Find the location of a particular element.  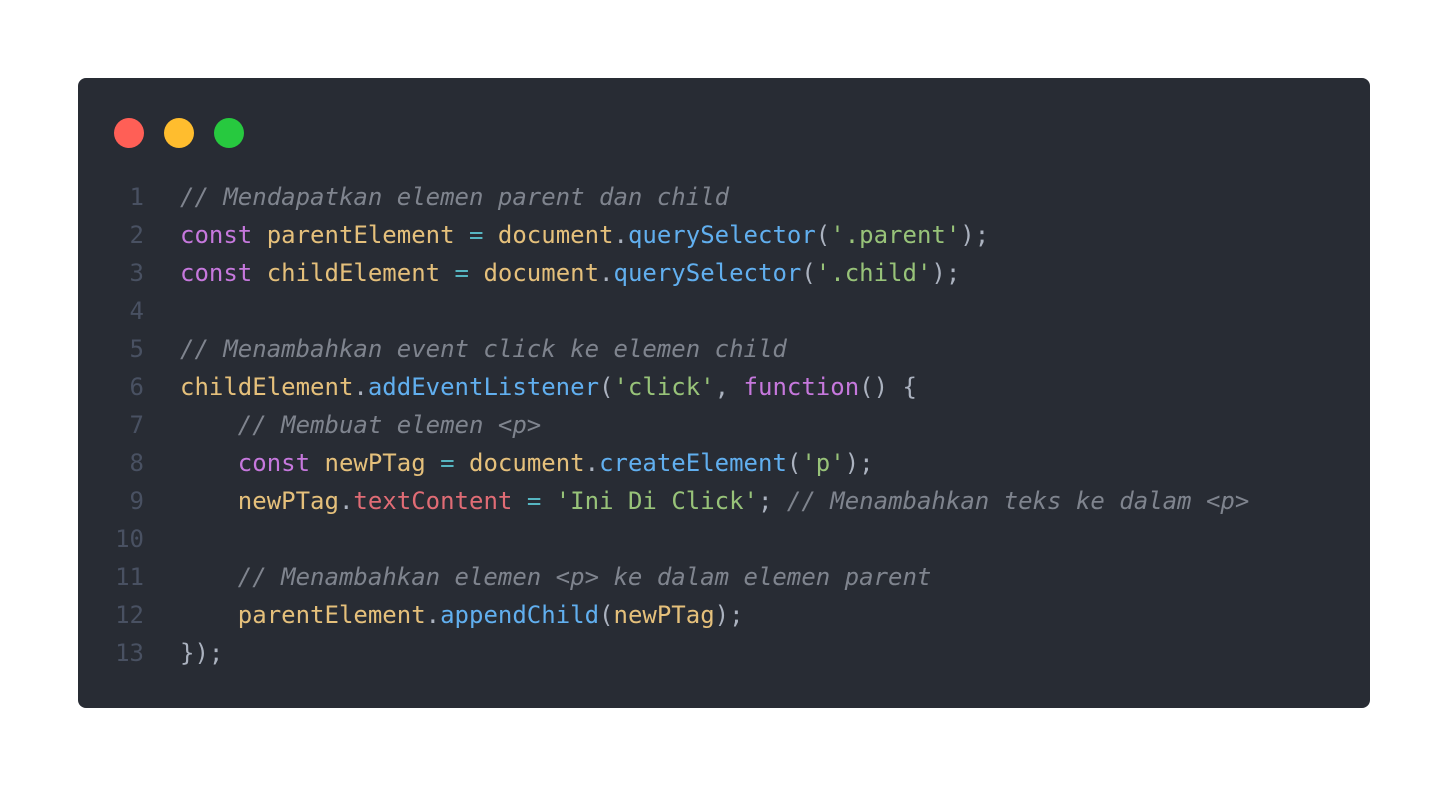

code-token-comment: // Mendapatkan elemen parent dan child is located at coordinates (455, 197).